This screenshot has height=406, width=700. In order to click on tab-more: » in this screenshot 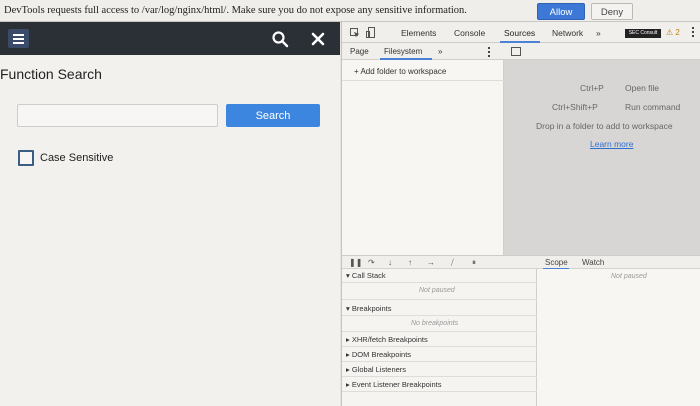, I will do `click(598, 33)`.